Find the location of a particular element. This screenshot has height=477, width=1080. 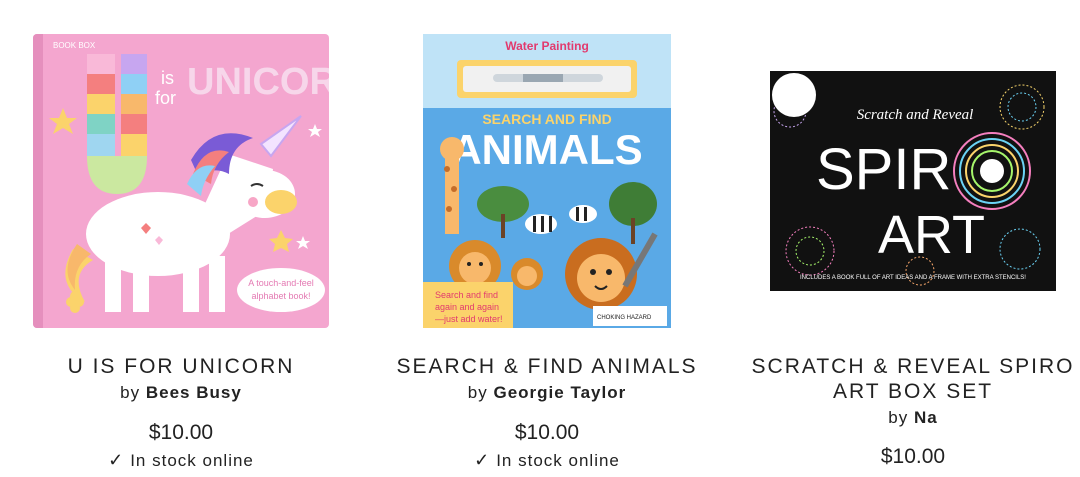

cover-text-is: is is located at coordinates (167, 78).